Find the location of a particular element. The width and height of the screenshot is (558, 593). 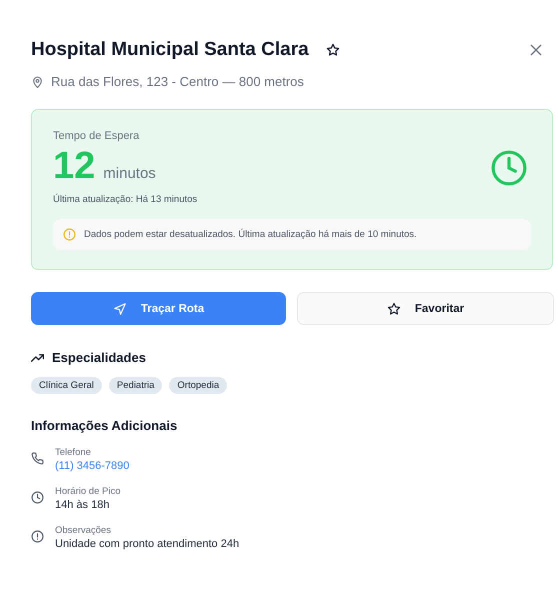

info-value: Unidade com pronto atendimento 24h is located at coordinates (147, 544).